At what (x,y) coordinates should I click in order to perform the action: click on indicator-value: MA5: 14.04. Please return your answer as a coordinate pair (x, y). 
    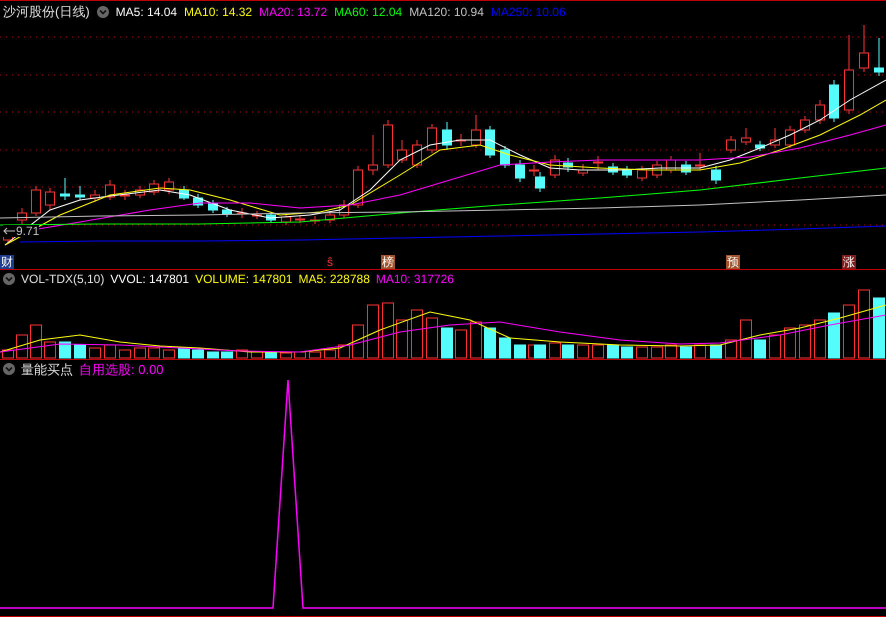
    Looking at the image, I should click on (147, 12).